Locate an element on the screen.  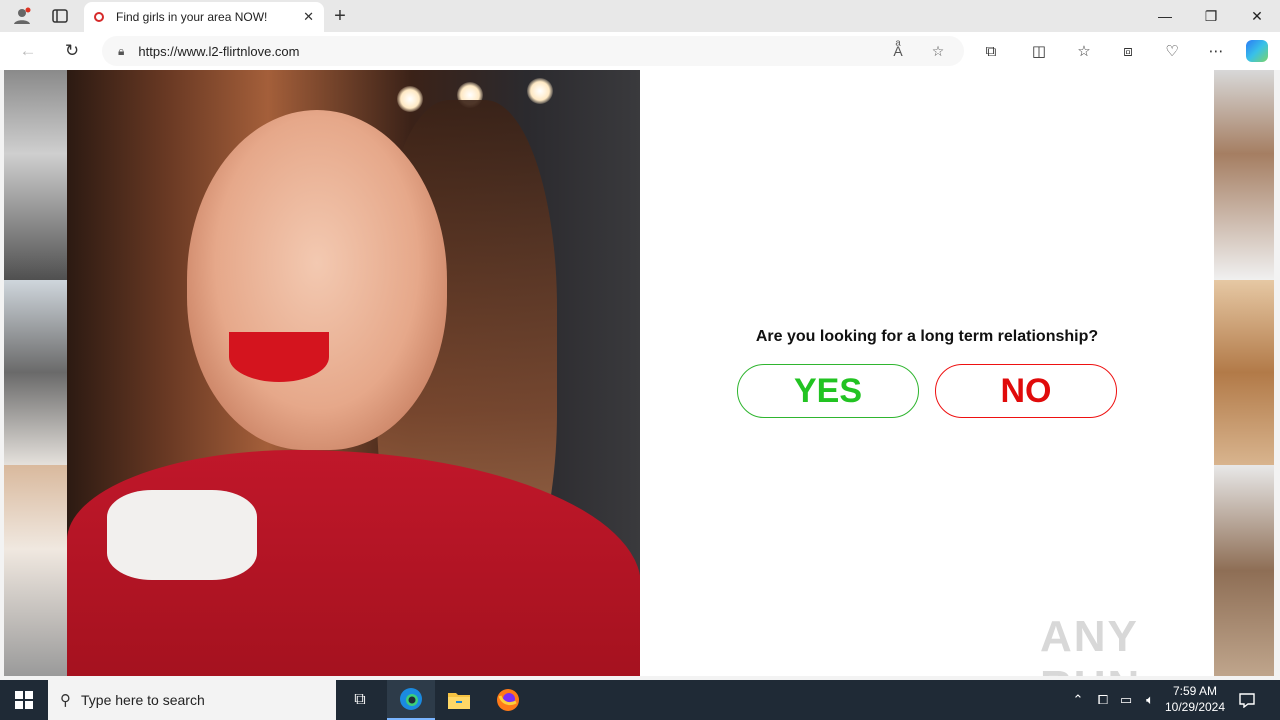
taskbar-search: ⚲ Type here to search is located at coordinates (192, 700).